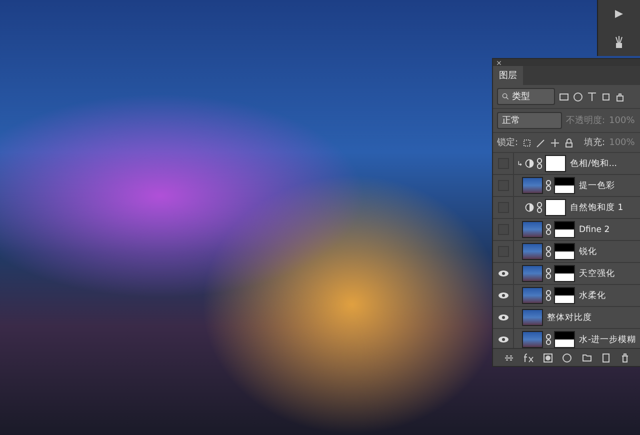 Image resolution: width=640 pixels, height=435 pixels. Describe the element at coordinates (597, 274) in the screenshot. I see `layer-name: 天空强化` at that location.